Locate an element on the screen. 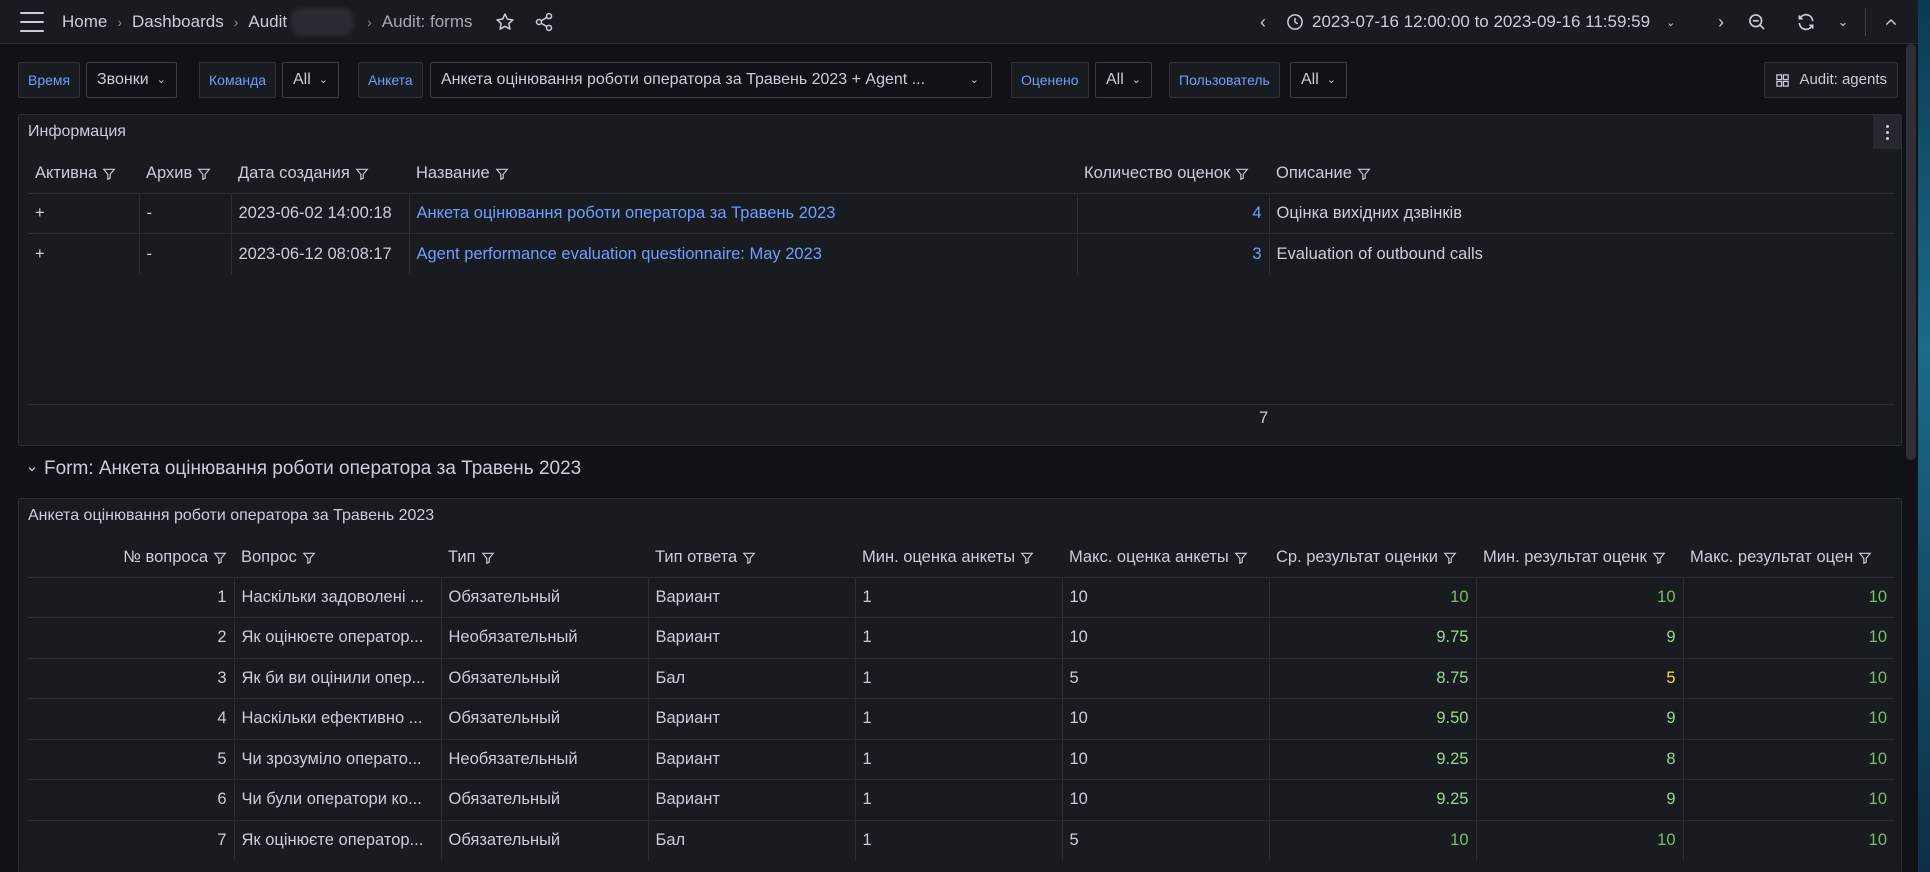 The width and height of the screenshot is (1930, 872). variable-value: Звонки is located at coordinates (123, 80).